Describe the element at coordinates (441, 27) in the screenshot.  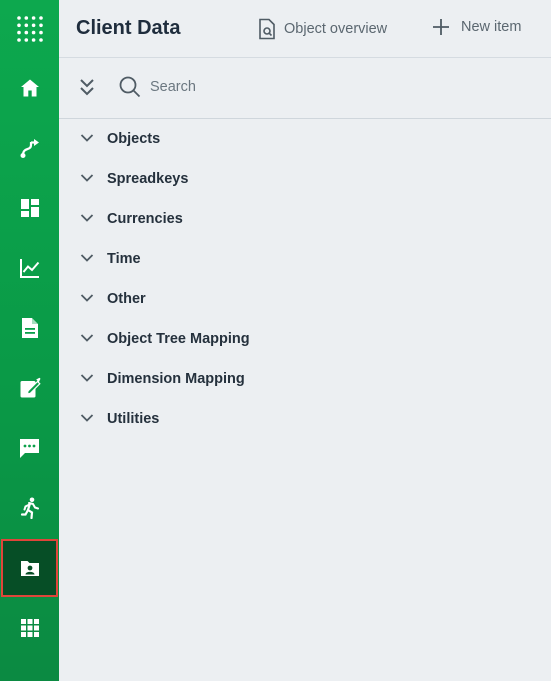
I see `plus-icon` at that location.